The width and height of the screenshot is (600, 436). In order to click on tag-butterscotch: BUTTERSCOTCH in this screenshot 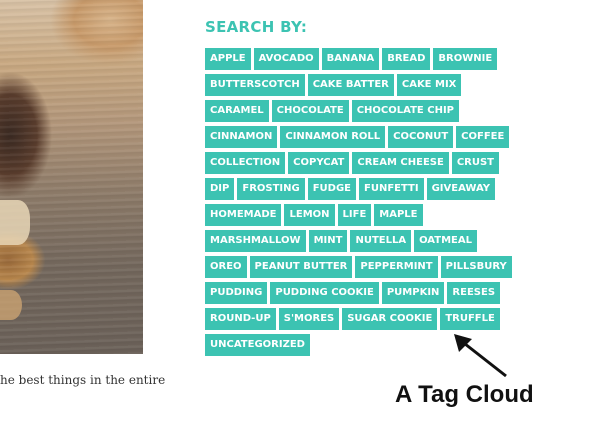, I will do `click(255, 85)`.